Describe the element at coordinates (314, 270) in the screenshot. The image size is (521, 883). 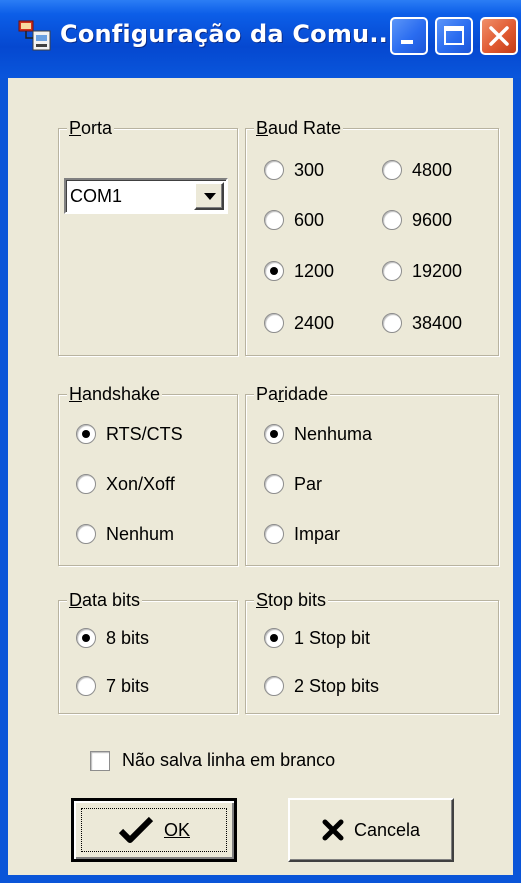
I see `baud-1200-label: 1200` at that location.